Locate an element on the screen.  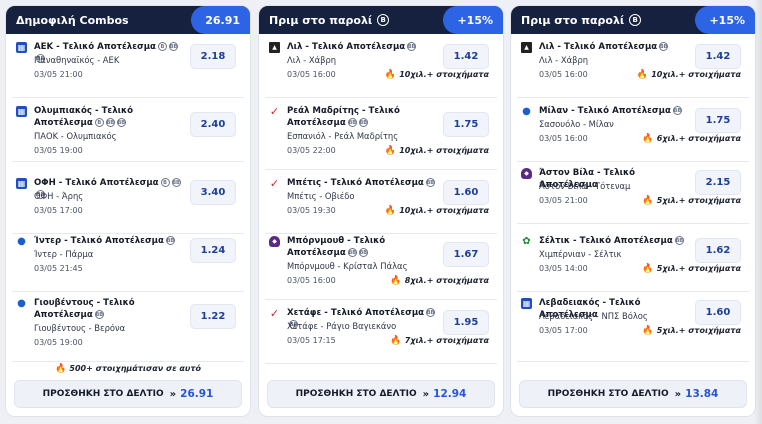
match-name: Λεβαδειακός - ΝΠΣ Βόλος is located at coordinates (593, 316).